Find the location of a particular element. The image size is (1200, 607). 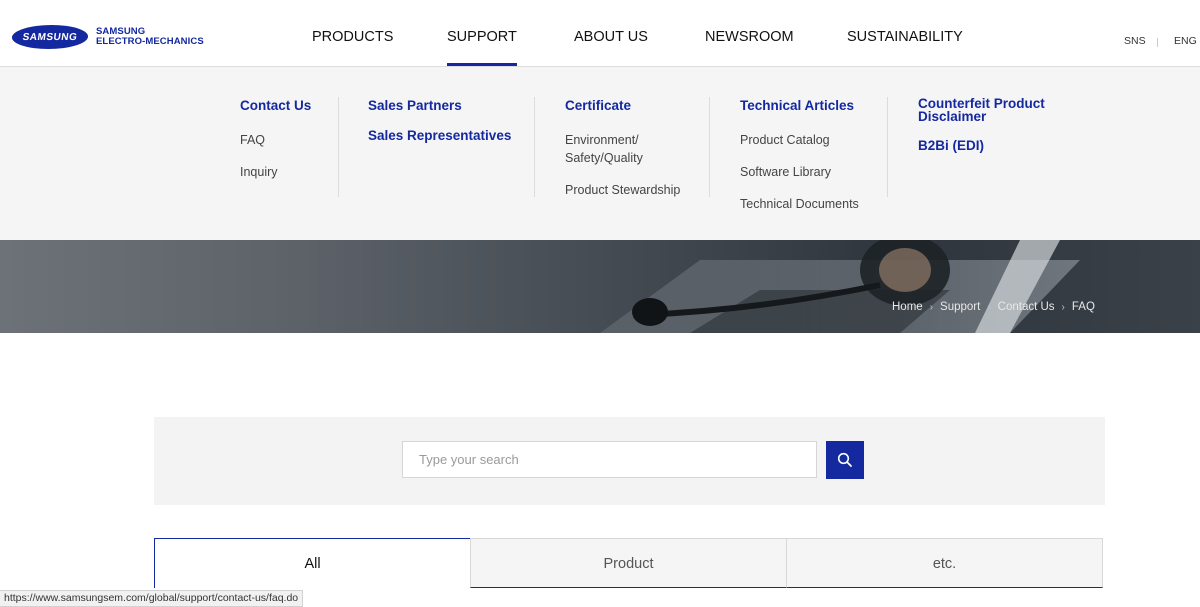

faq-category-tabs: All Product etc. is located at coordinates (628, 563).